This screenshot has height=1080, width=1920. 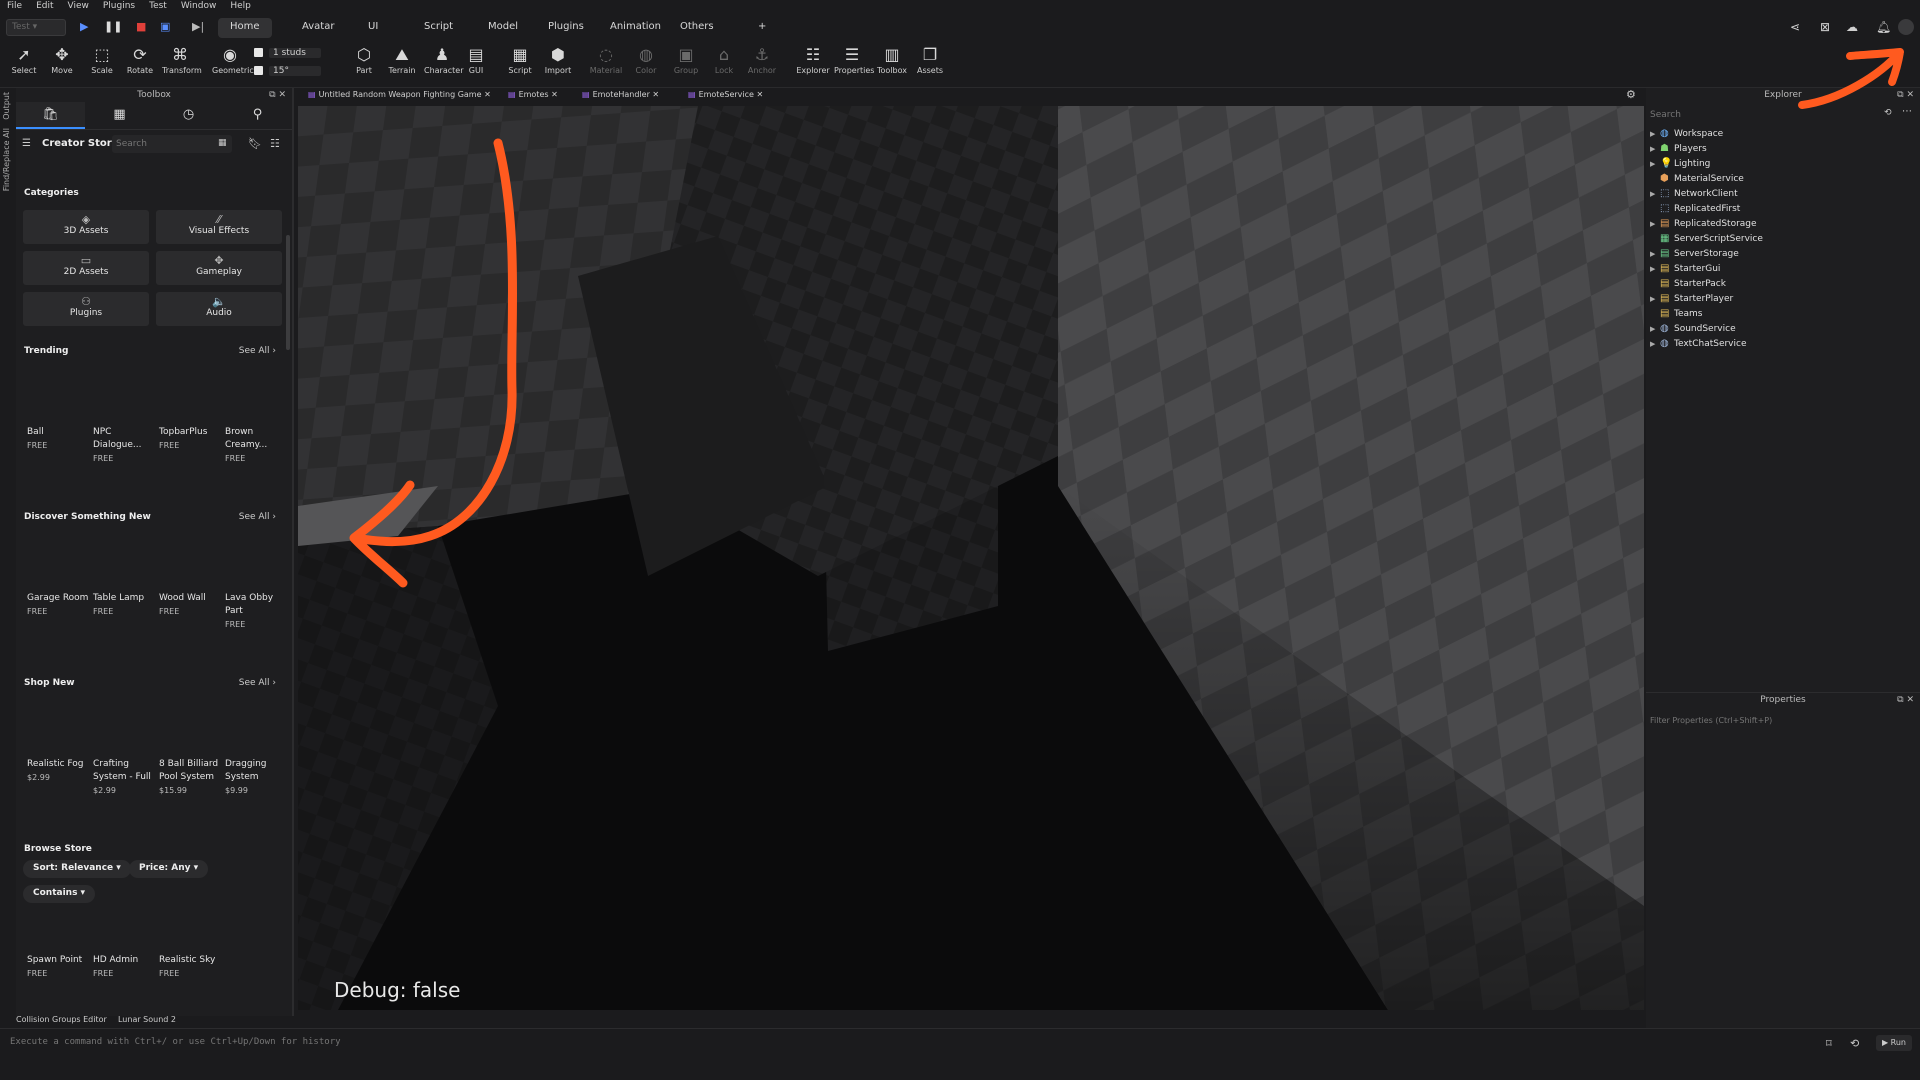 What do you see at coordinates (1770, 115) in the screenshot?
I see `explorer-search-input` at bounding box center [1770, 115].